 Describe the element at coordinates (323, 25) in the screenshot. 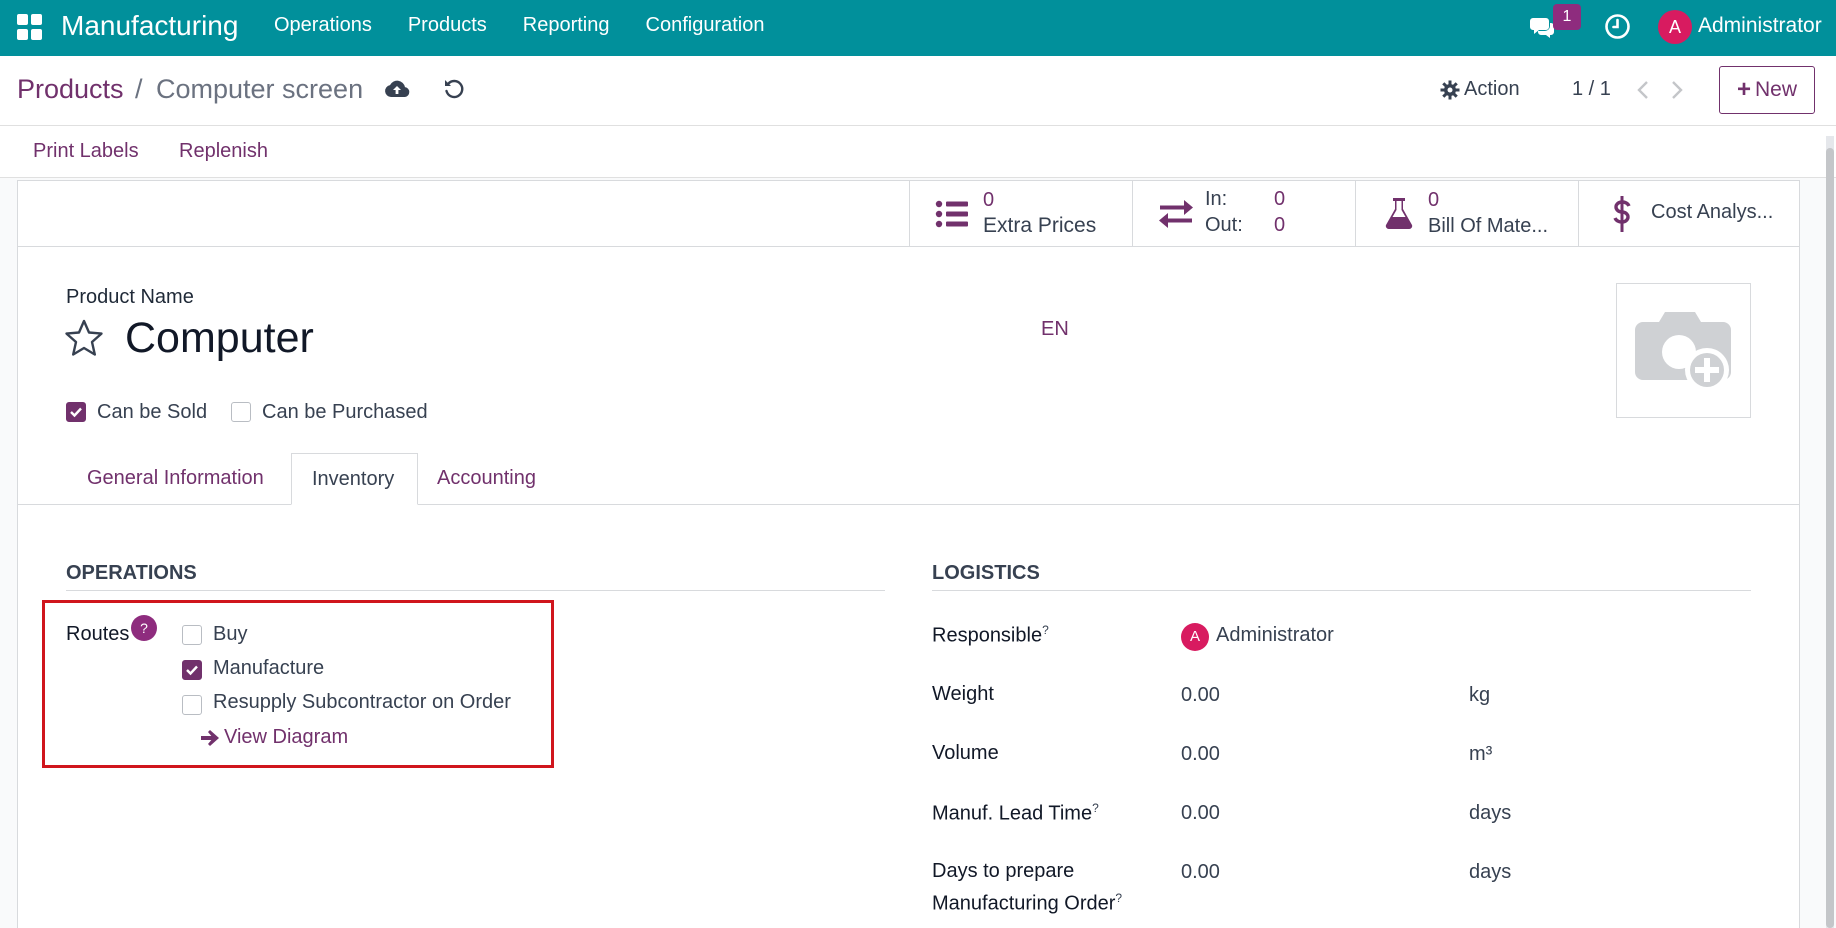

I see `menu-operations: Operations` at that location.